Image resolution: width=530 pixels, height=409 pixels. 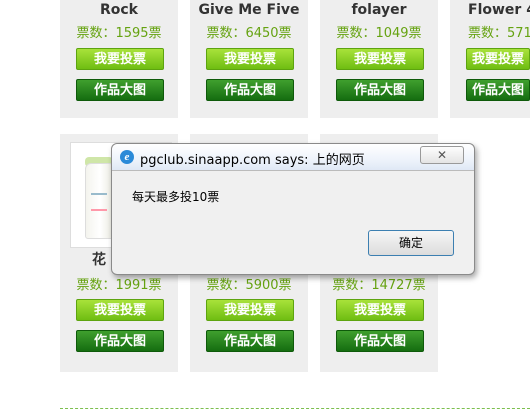 What do you see at coordinates (249, 285) in the screenshot?
I see `vote-count: 票数：5900票` at bounding box center [249, 285].